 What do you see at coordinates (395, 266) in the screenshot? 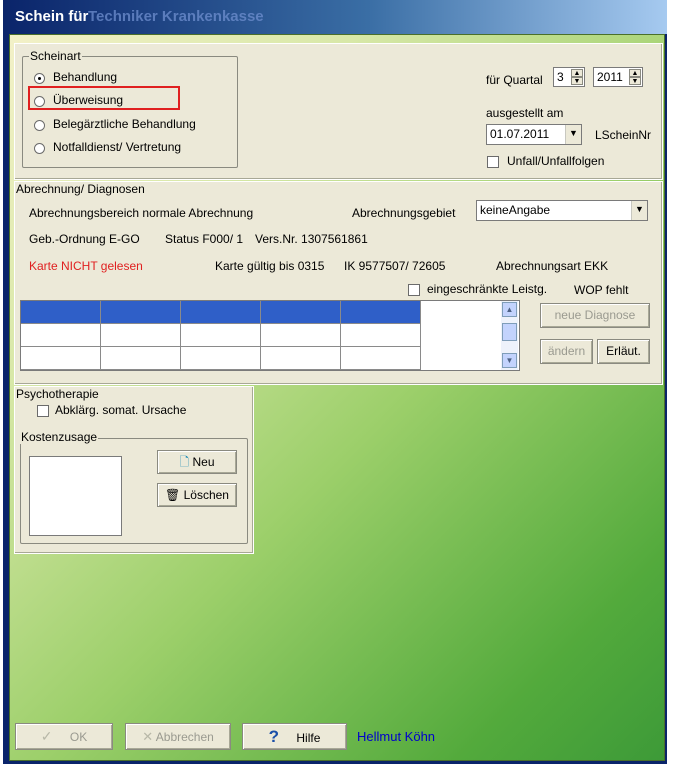
I see `ik-text: IK 9577507/ 72605` at bounding box center [395, 266].